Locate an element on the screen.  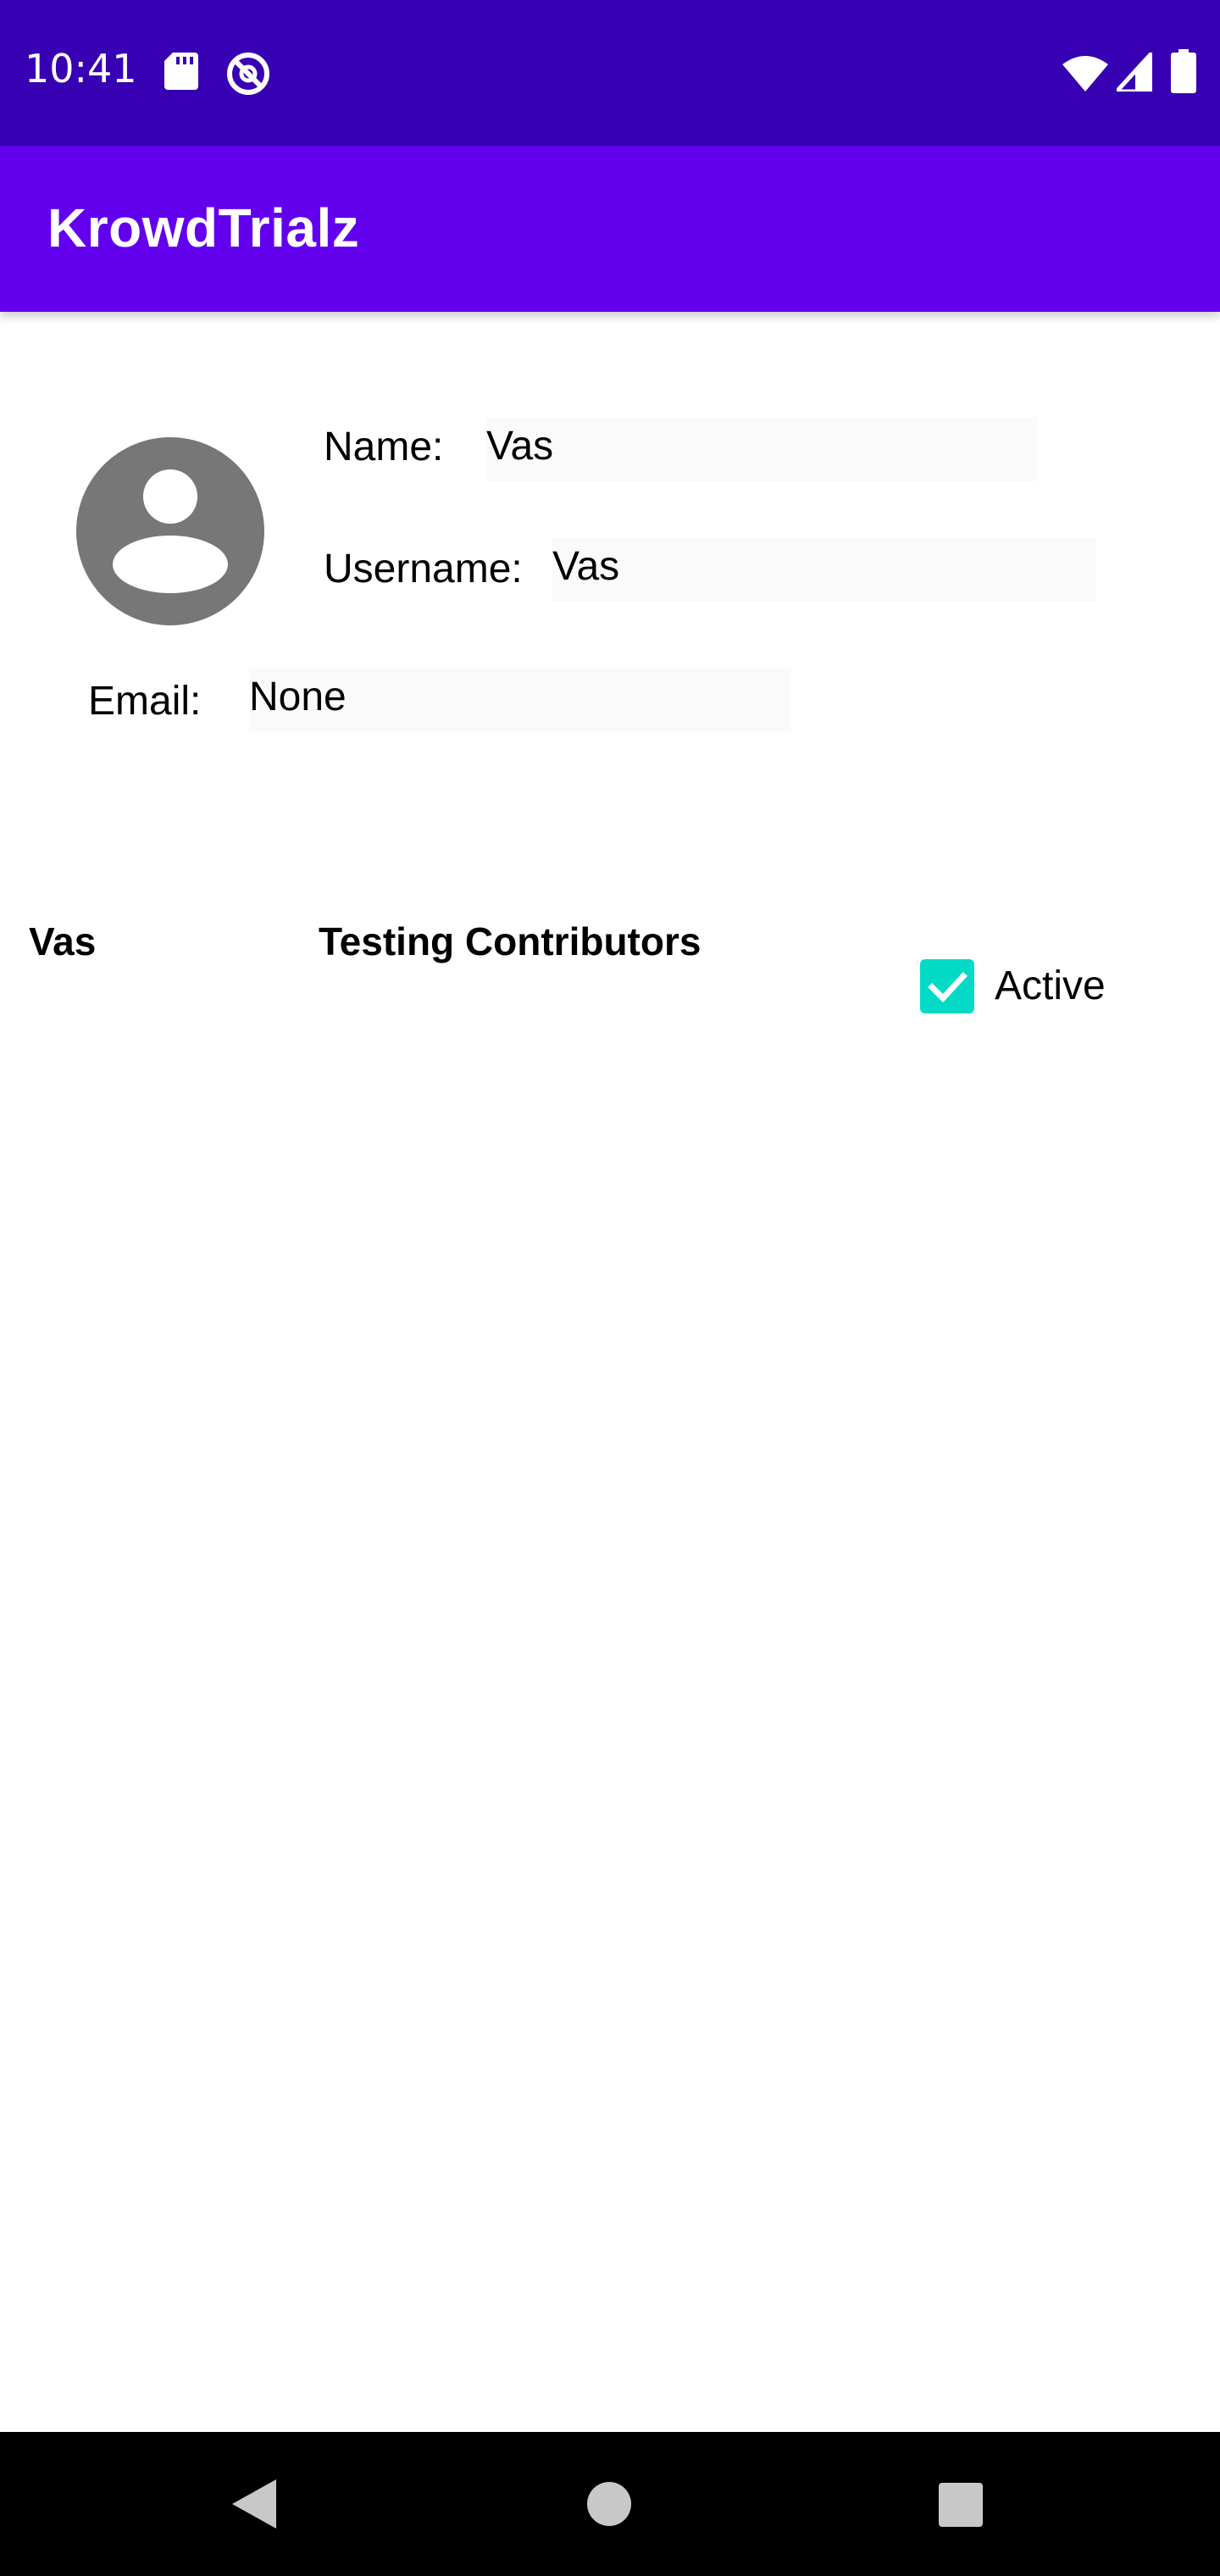
name-label: Name: is located at coordinates (384, 447).